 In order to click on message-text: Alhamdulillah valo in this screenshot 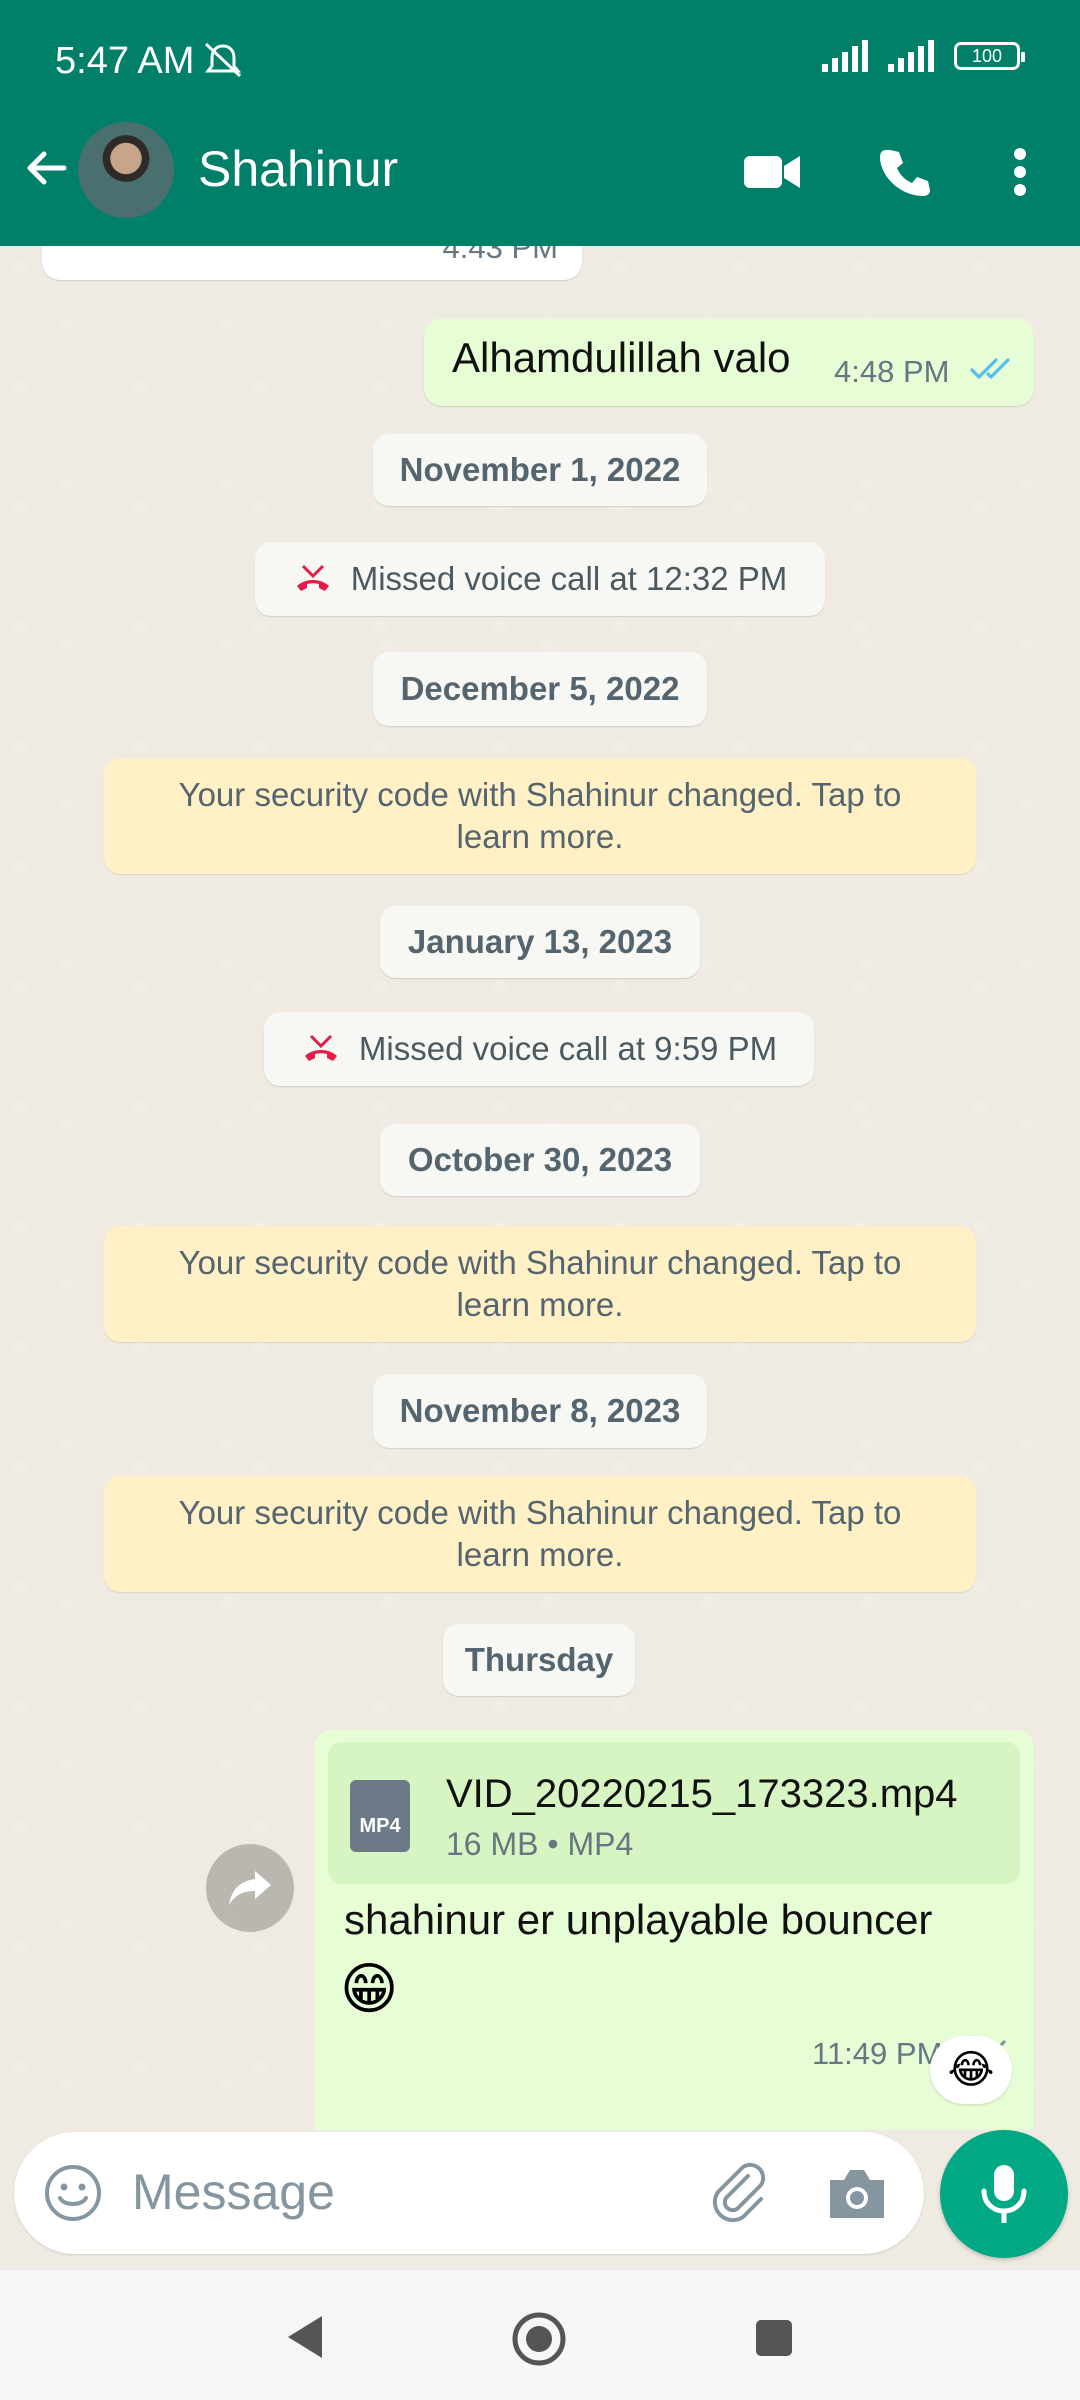, I will do `click(621, 357)`.